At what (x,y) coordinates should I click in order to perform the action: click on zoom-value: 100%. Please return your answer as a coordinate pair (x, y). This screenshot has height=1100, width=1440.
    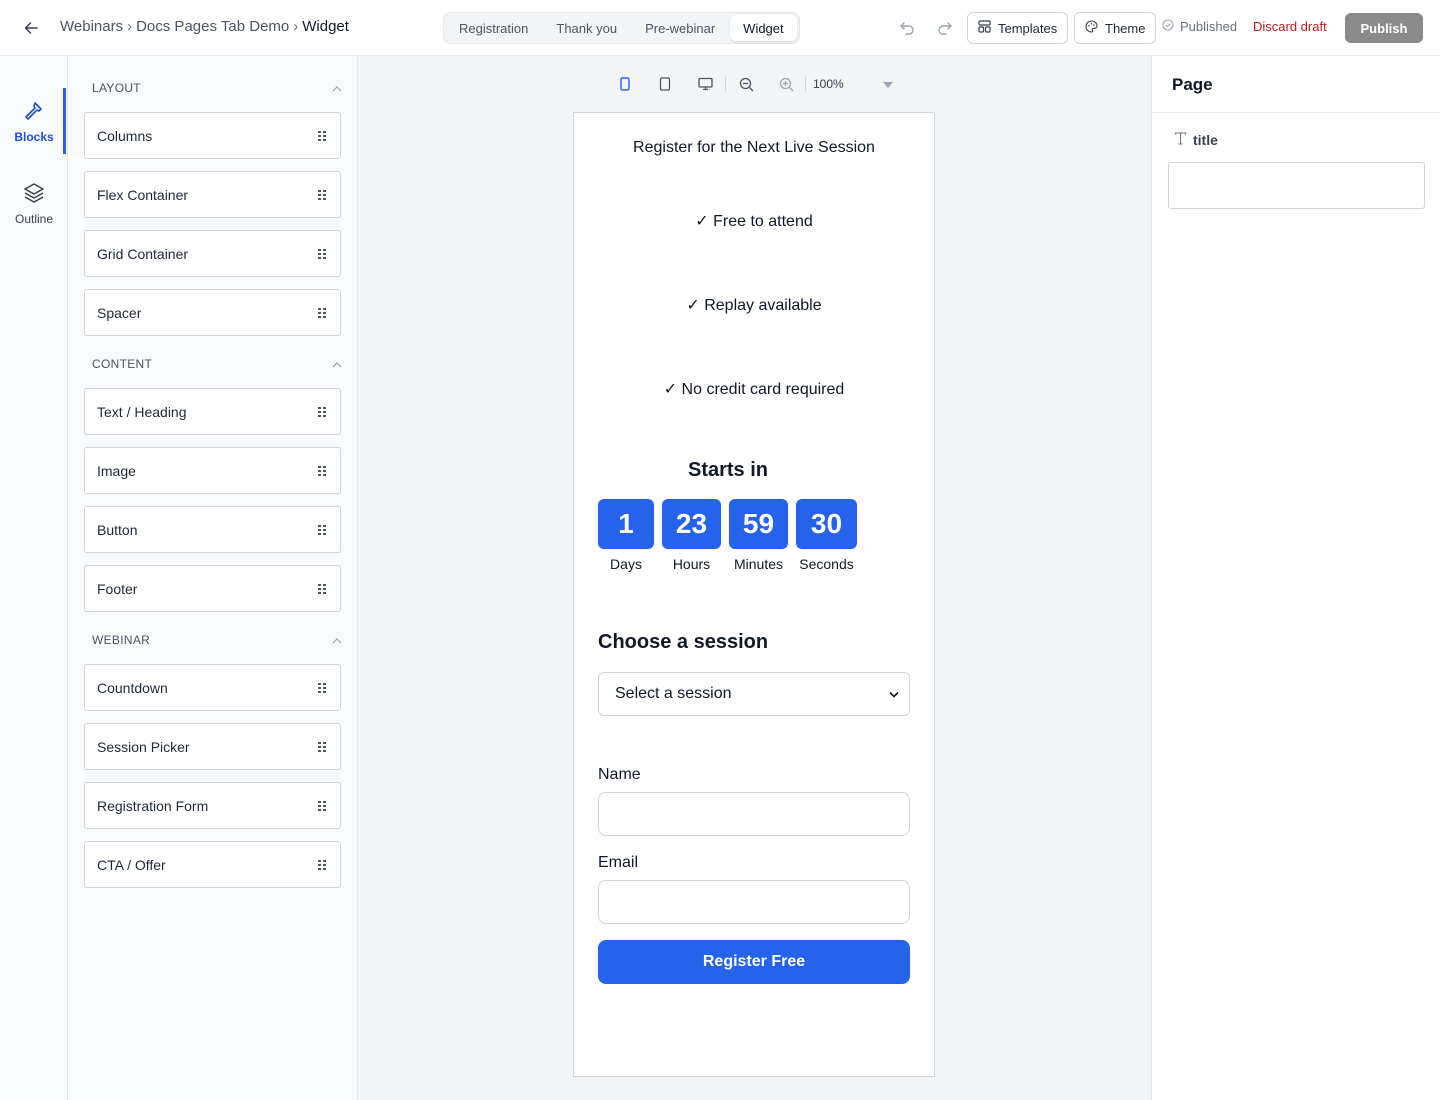
    Looking at the image, I should click on (828, 84).